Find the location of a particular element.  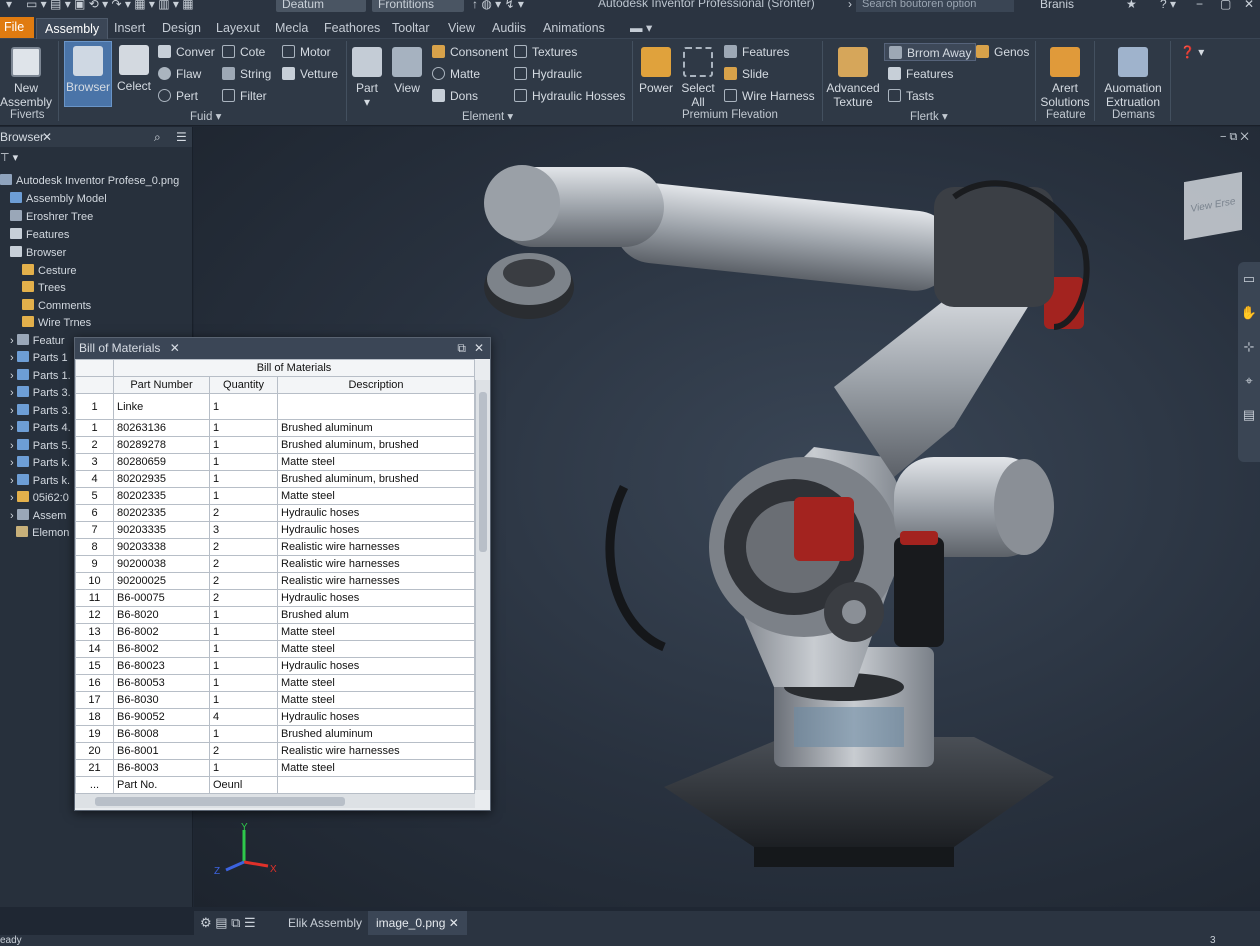

tab-audiis: Audiis is located at coordinates (509, 28).